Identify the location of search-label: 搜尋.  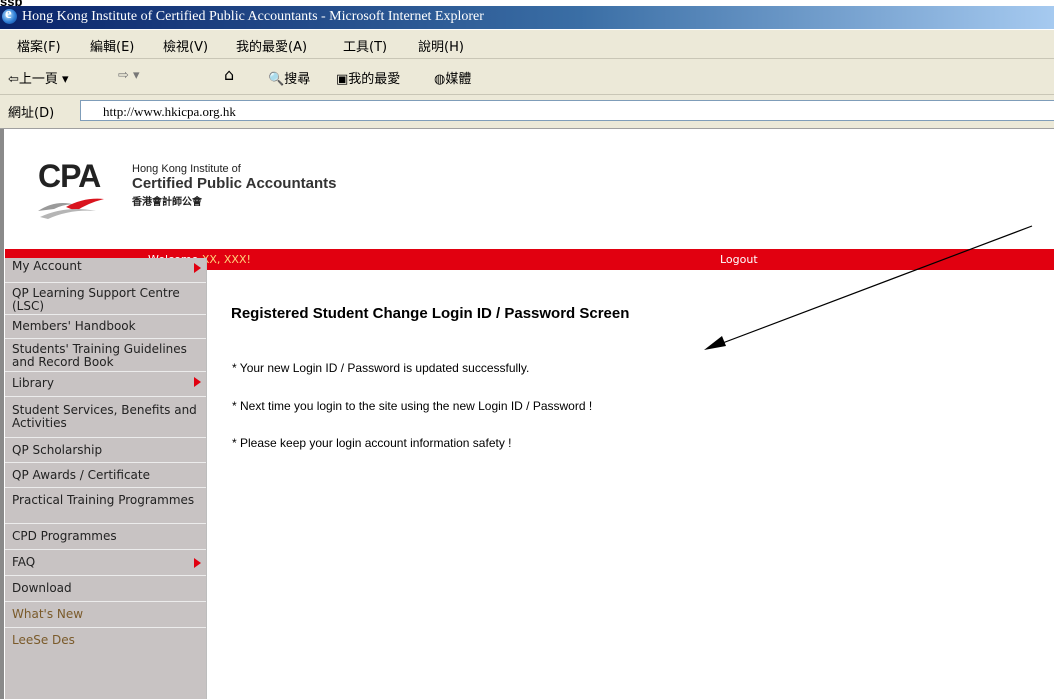
(297, 79).